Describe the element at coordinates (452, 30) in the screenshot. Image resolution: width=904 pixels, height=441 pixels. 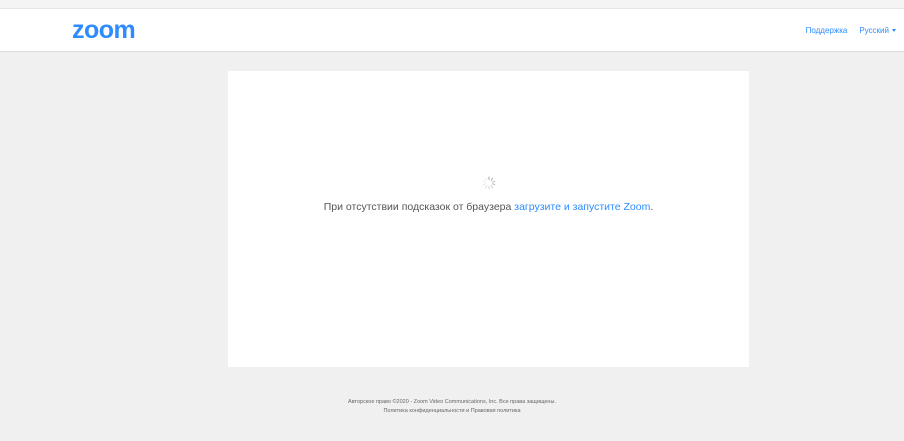
I see `header: zoom Поддержка Русский` at that location.